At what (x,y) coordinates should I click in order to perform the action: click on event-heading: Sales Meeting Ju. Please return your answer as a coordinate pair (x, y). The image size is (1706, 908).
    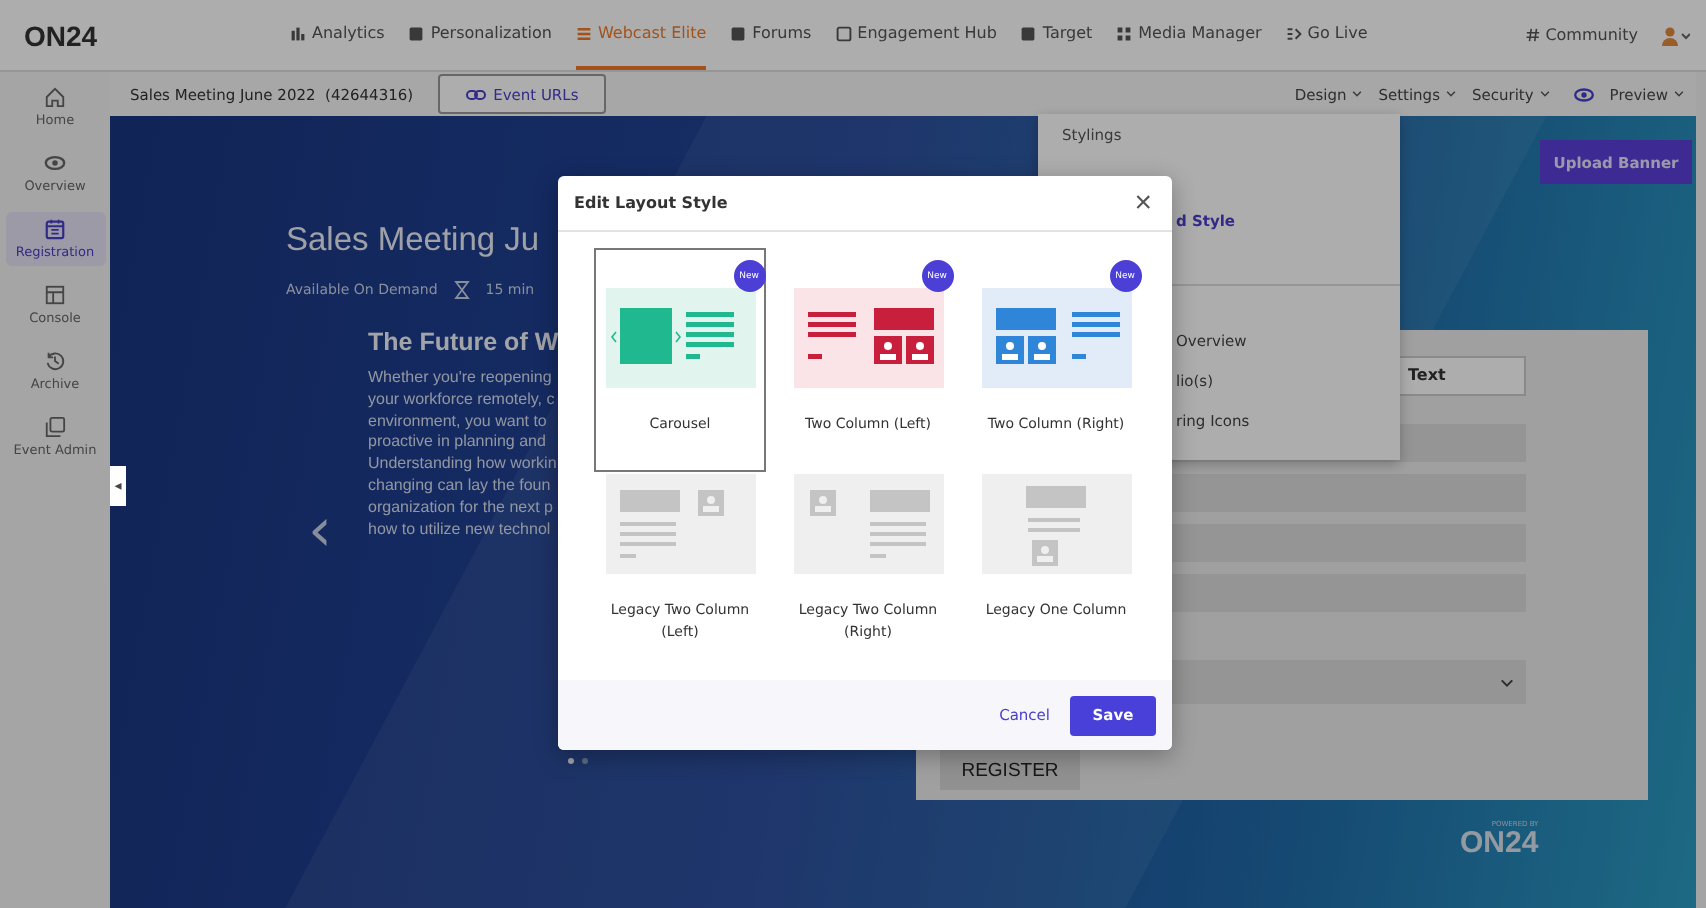
    Looking at the image, I should click on (413, 241).